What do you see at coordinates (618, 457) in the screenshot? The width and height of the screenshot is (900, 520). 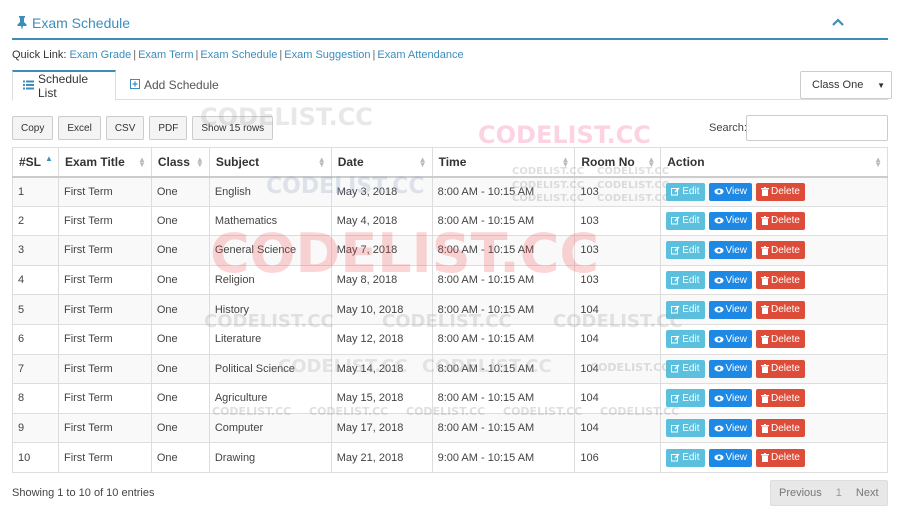 I see `cell-room-no: 106` at bounding box center [618, 457].